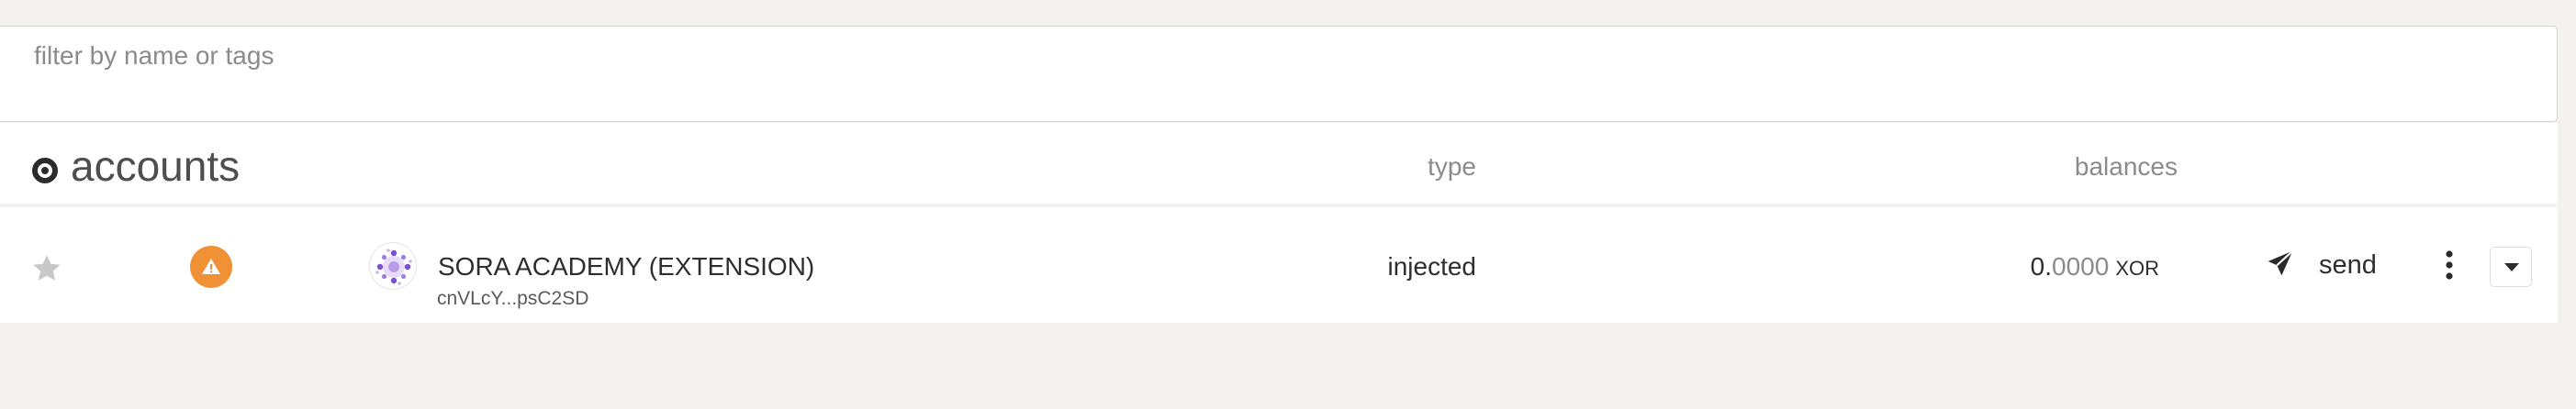 The width and height of the screenshot is (2576, 409). What do you see at coordinates (626, 267) in the screenshot?
I see `account-name: SORA ACADEMY (EXTENSION)` at bounding box center [626, 267].